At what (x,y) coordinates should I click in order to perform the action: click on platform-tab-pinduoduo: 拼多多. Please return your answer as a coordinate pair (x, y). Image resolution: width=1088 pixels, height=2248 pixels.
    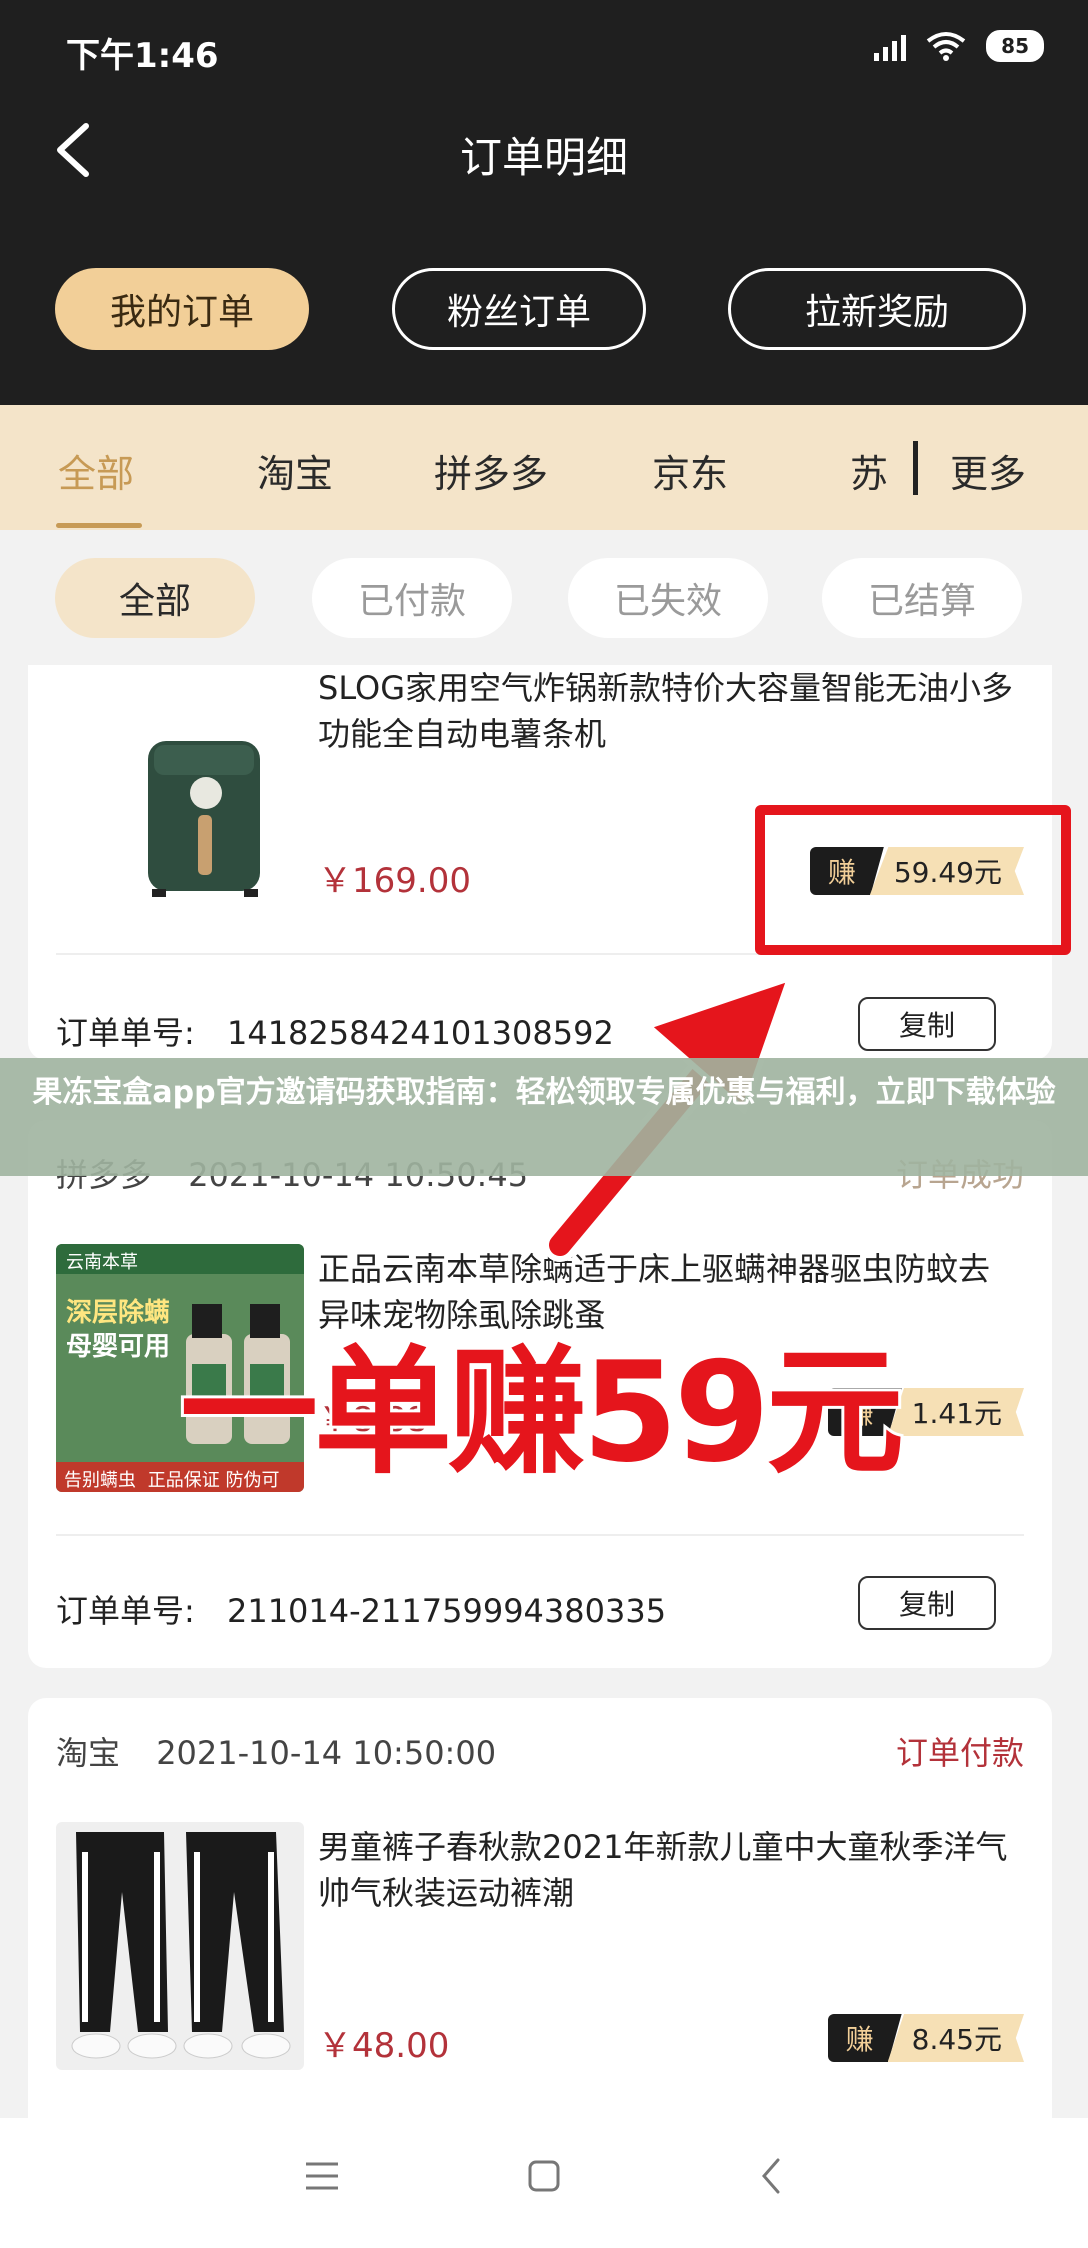
    Looking at the image, I should click on (491, 470).